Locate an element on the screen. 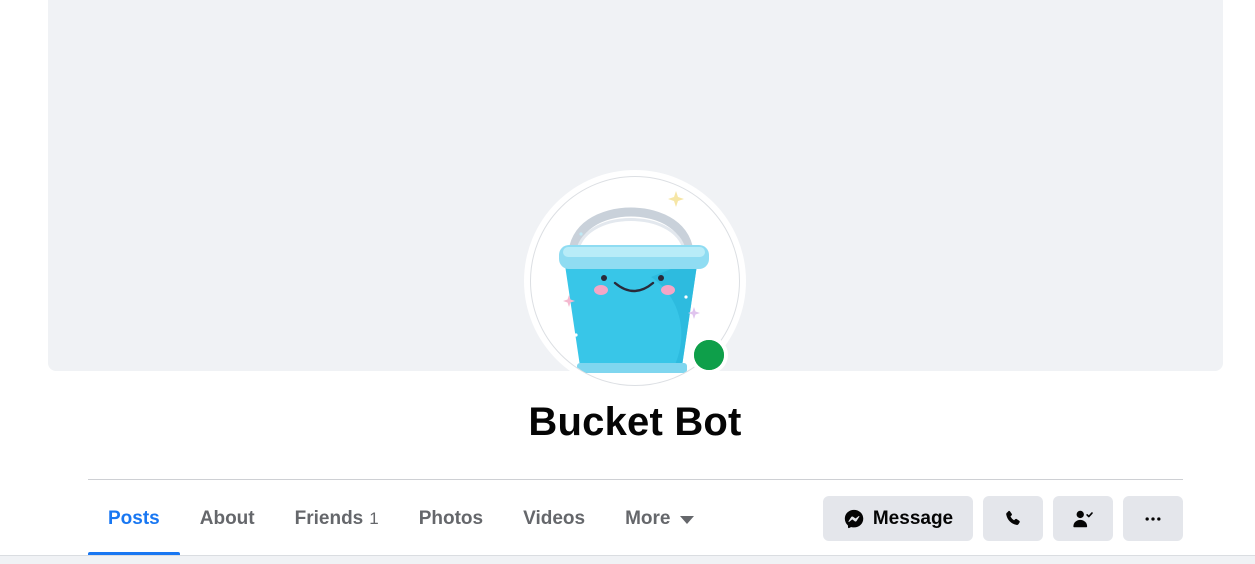 The height and width of the screenshot is (564, 1255). profile-actions: Message is located at coordinates (1003, 518).